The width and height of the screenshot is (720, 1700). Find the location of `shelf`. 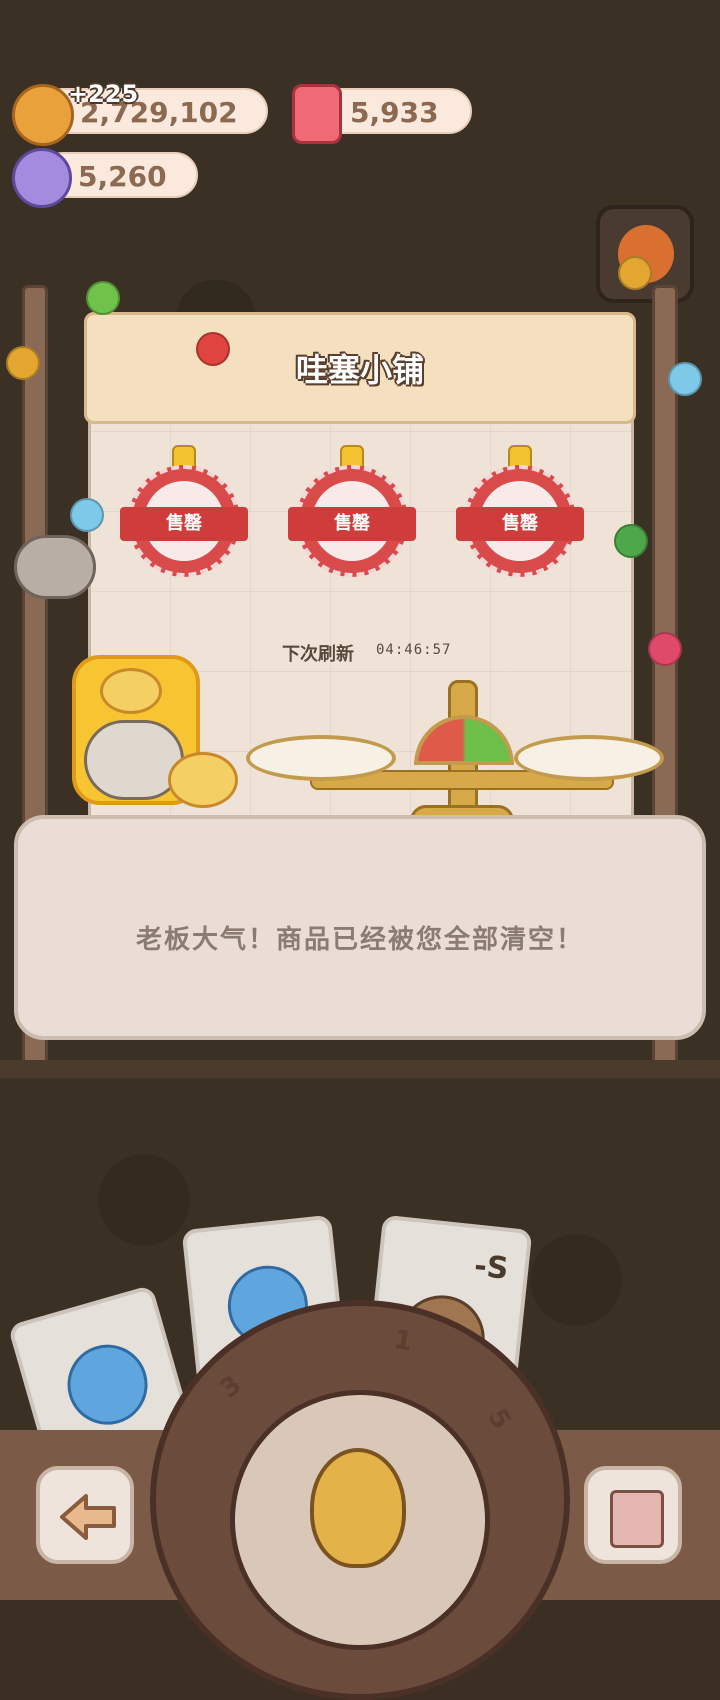

shelf is located at coordinates (360, 1069).